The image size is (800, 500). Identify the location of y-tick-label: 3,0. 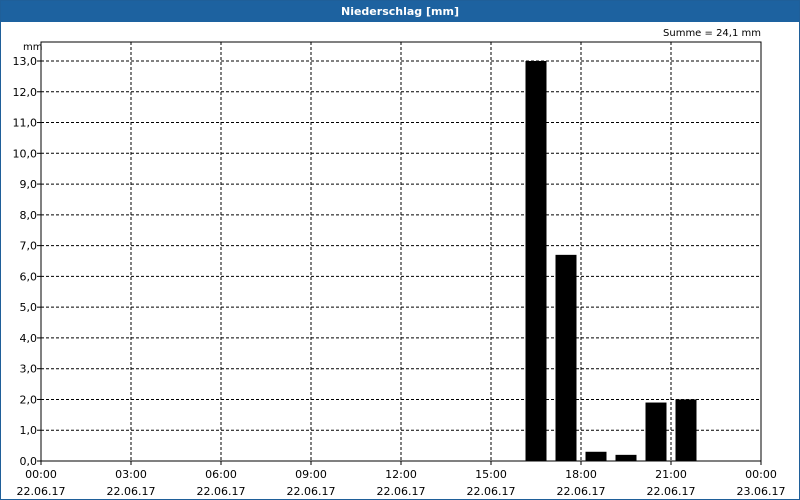
(29, 369).